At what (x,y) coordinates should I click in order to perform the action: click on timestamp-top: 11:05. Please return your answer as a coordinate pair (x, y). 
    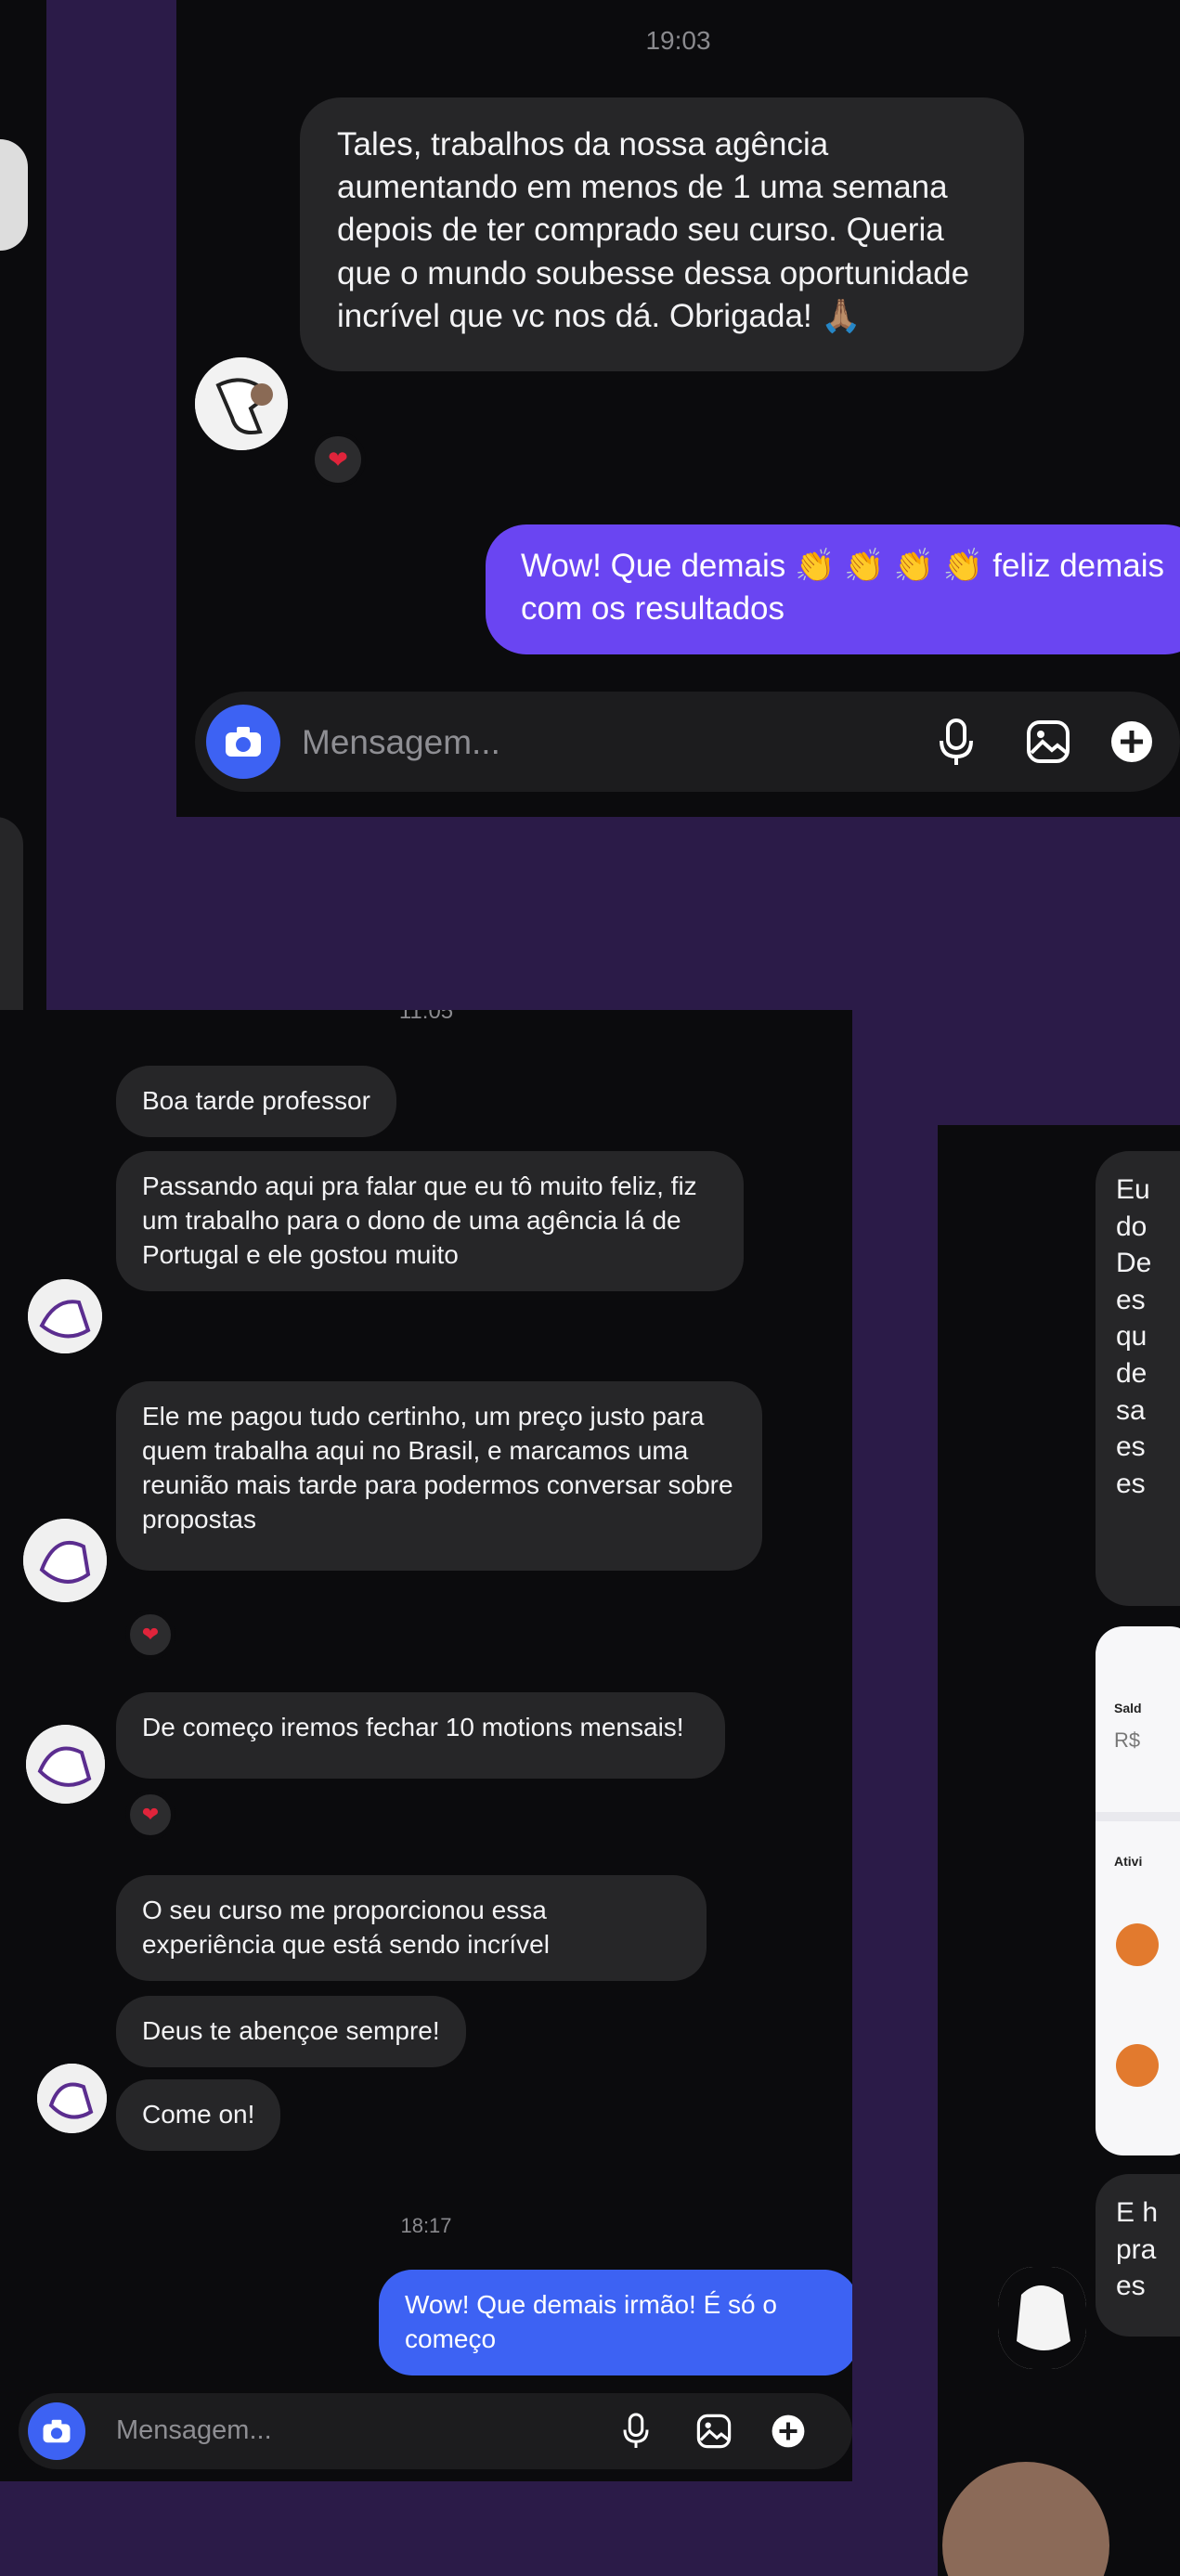
    Looking at the image, I should click on (426, 1017).